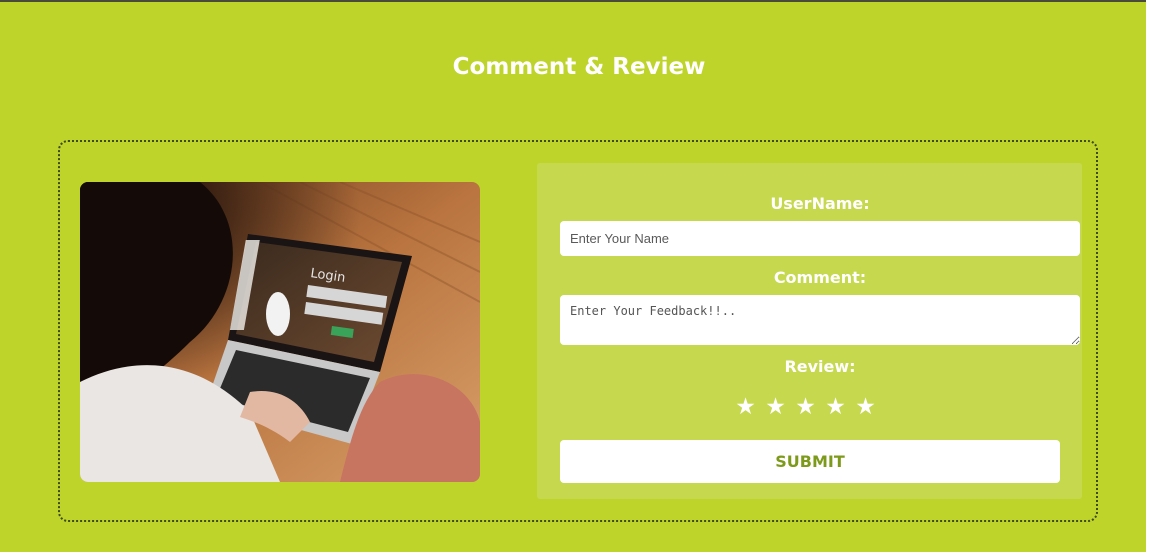 The image size is (1152, 552). What do you see at coordinates (820, 238) in the screenshot?
I see `username-input` at bounding box center [820, 238].